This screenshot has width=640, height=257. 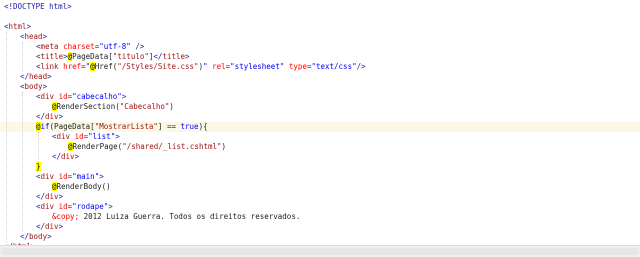 I want to click on code-token: "Cabecalho", so click(x=144, y=106).